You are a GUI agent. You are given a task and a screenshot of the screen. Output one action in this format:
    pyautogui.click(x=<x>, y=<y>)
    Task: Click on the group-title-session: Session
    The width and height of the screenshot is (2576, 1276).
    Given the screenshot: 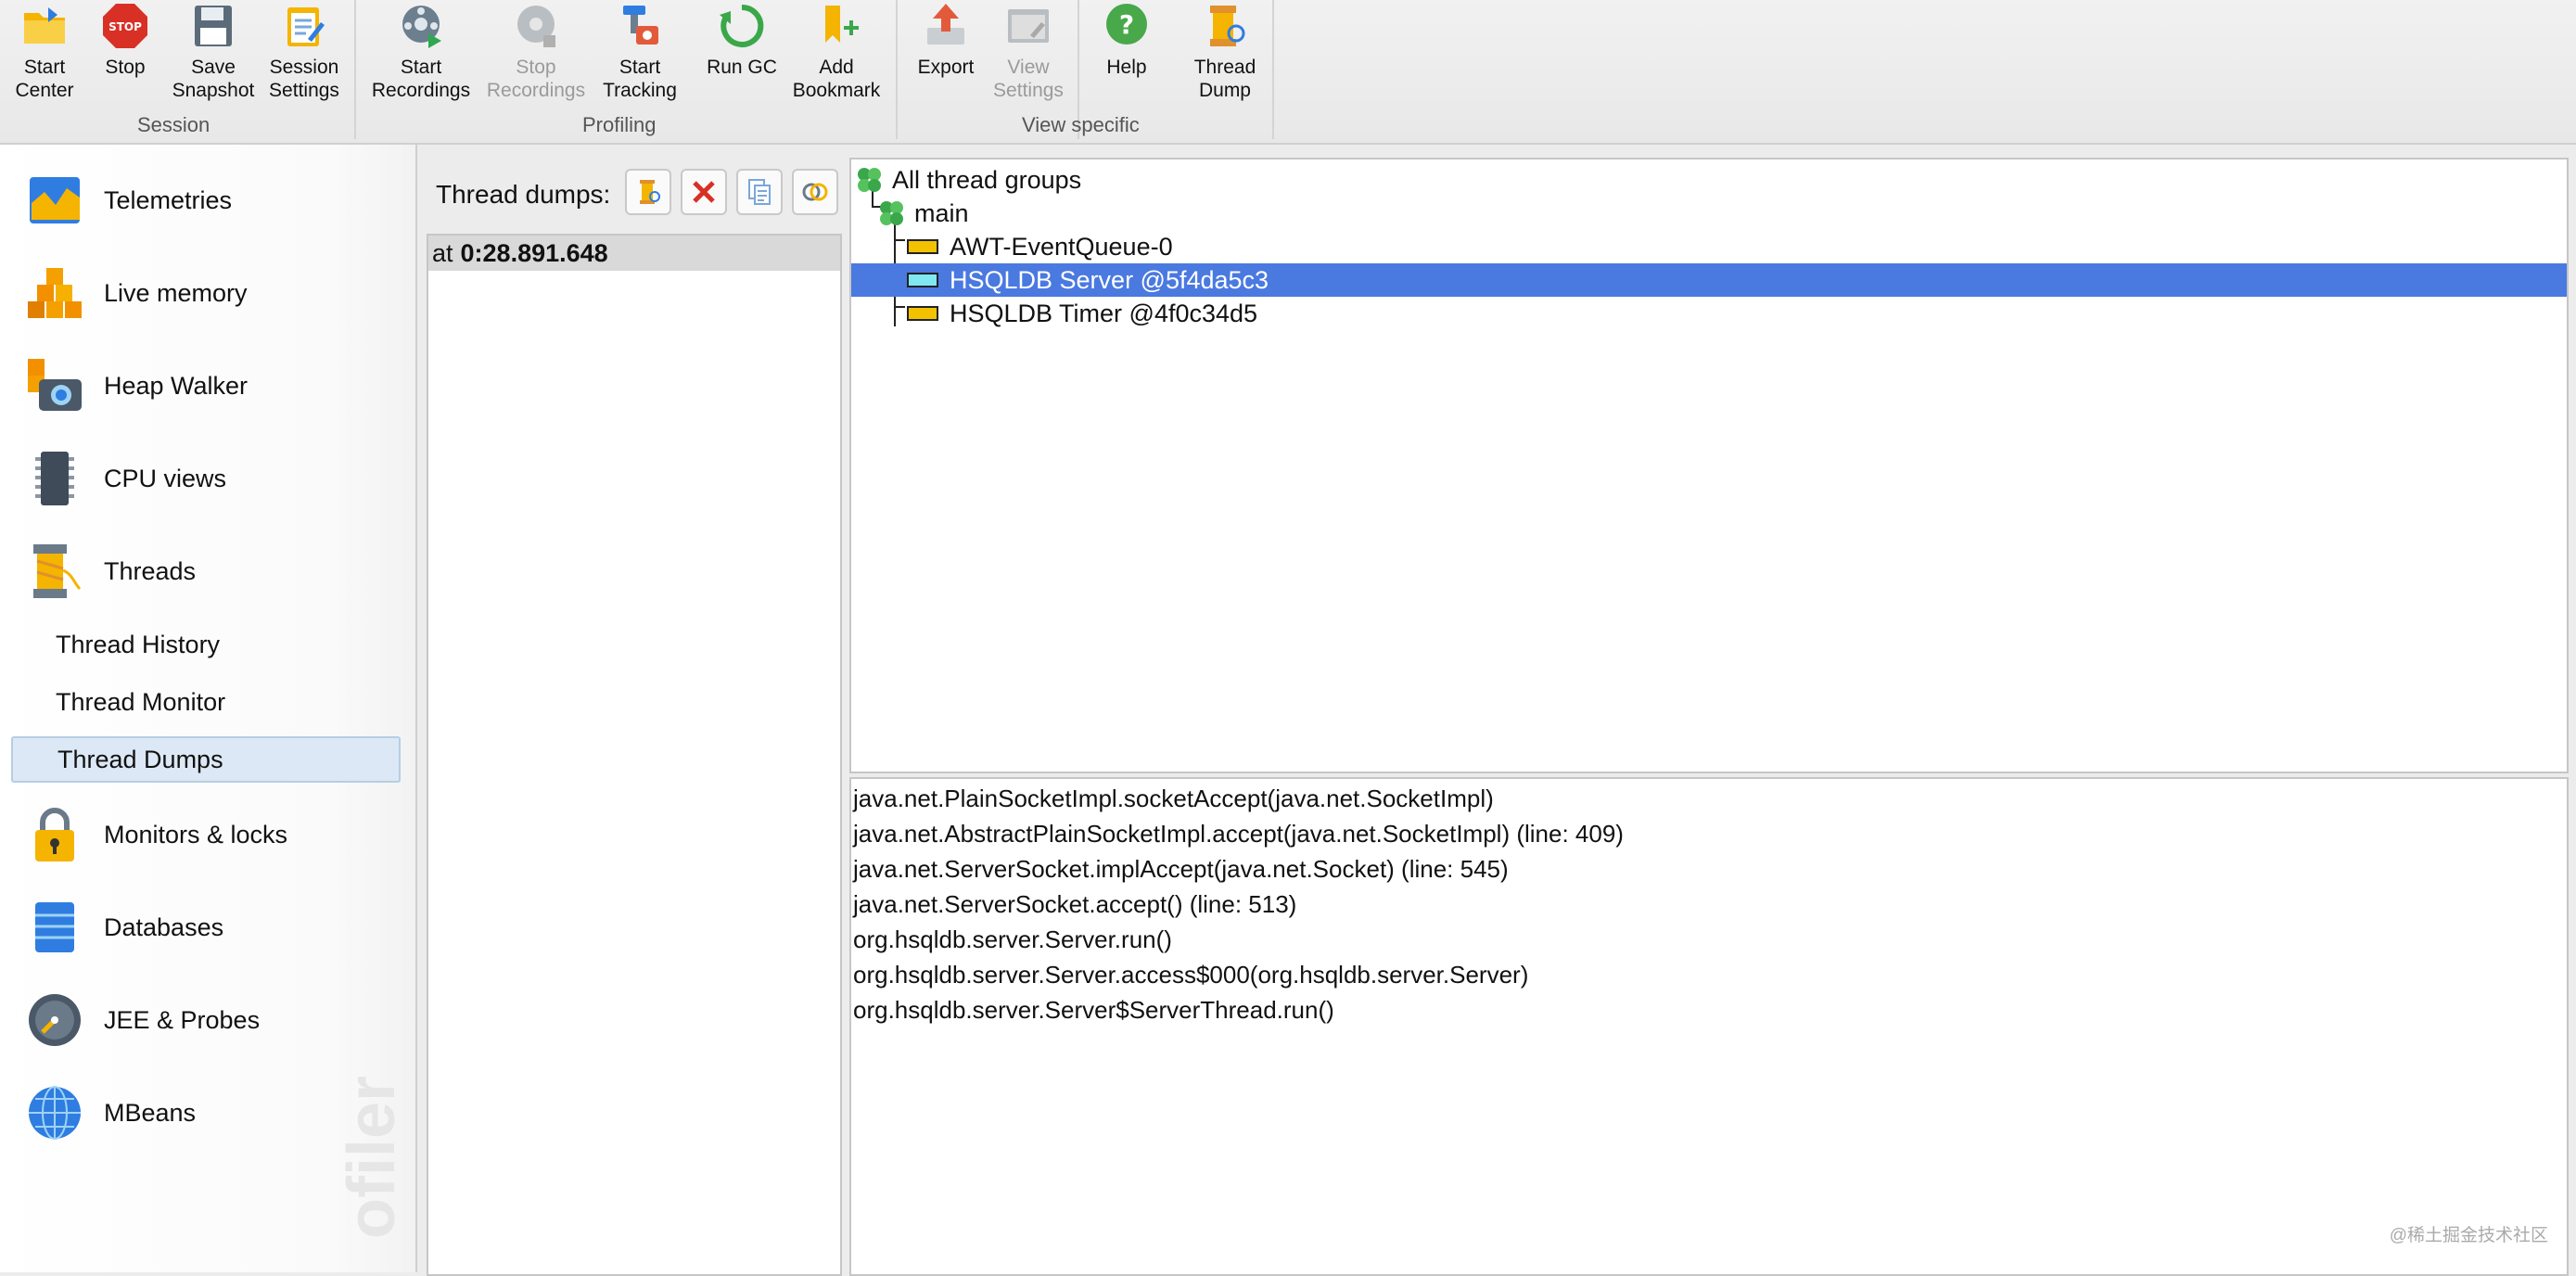 What is the action you would take?
    pyautogui.click(x=173, y=125)
    